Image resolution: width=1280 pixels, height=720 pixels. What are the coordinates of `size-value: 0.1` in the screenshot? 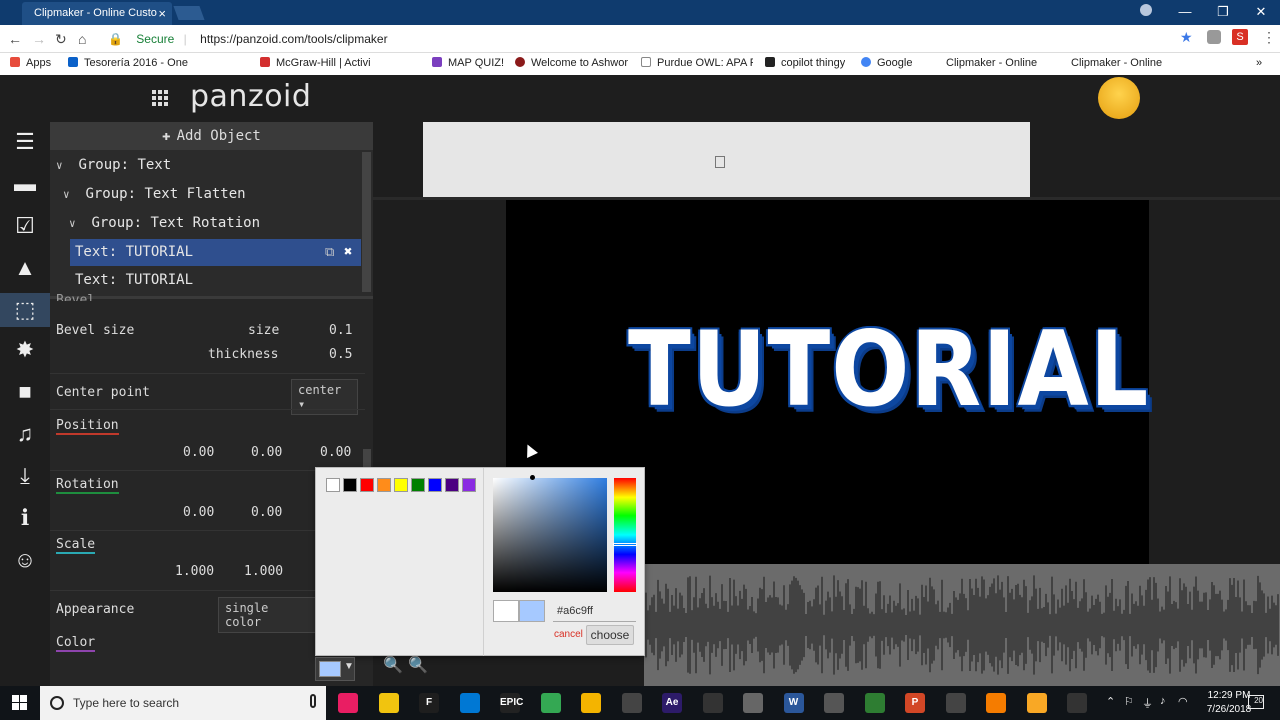 It's located at (340, 330).